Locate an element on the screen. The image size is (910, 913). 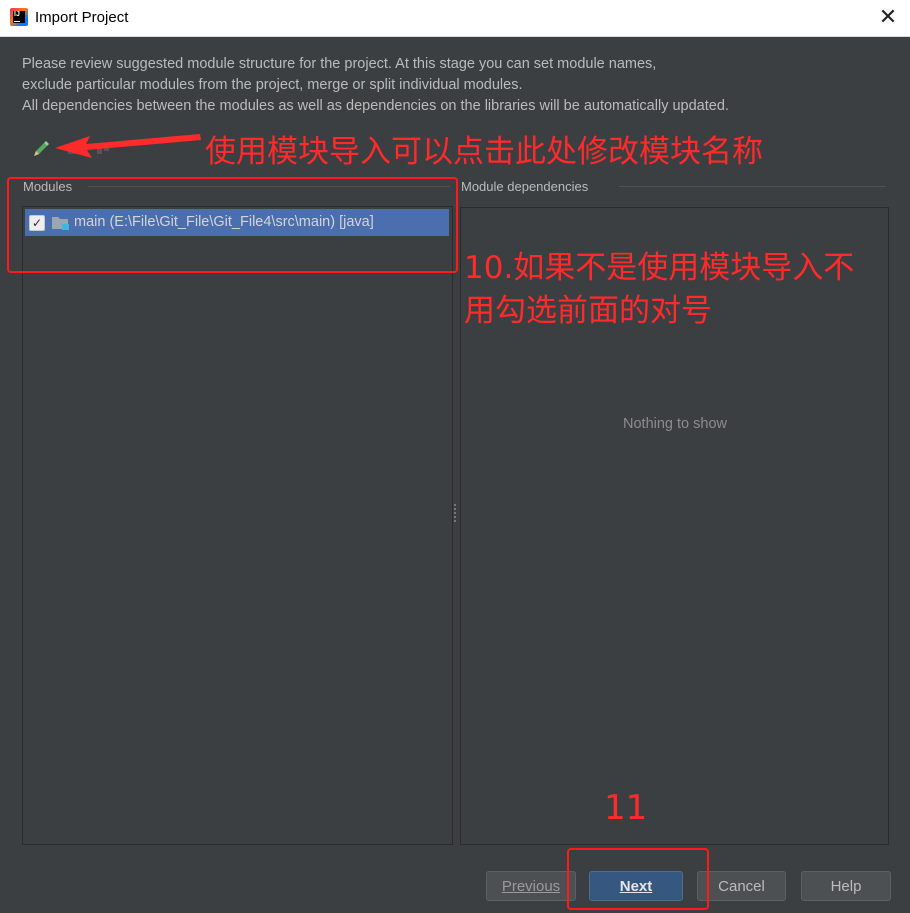
annotation-step11: 11 is located at coordinates (626, 808).